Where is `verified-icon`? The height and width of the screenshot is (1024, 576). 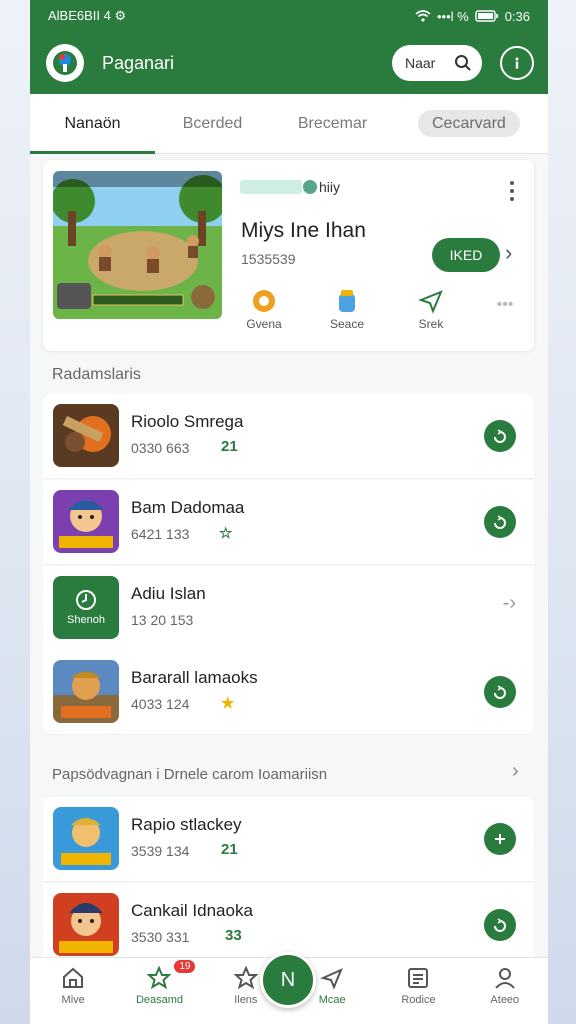
verified-icon is located at coordinates (310, 187).